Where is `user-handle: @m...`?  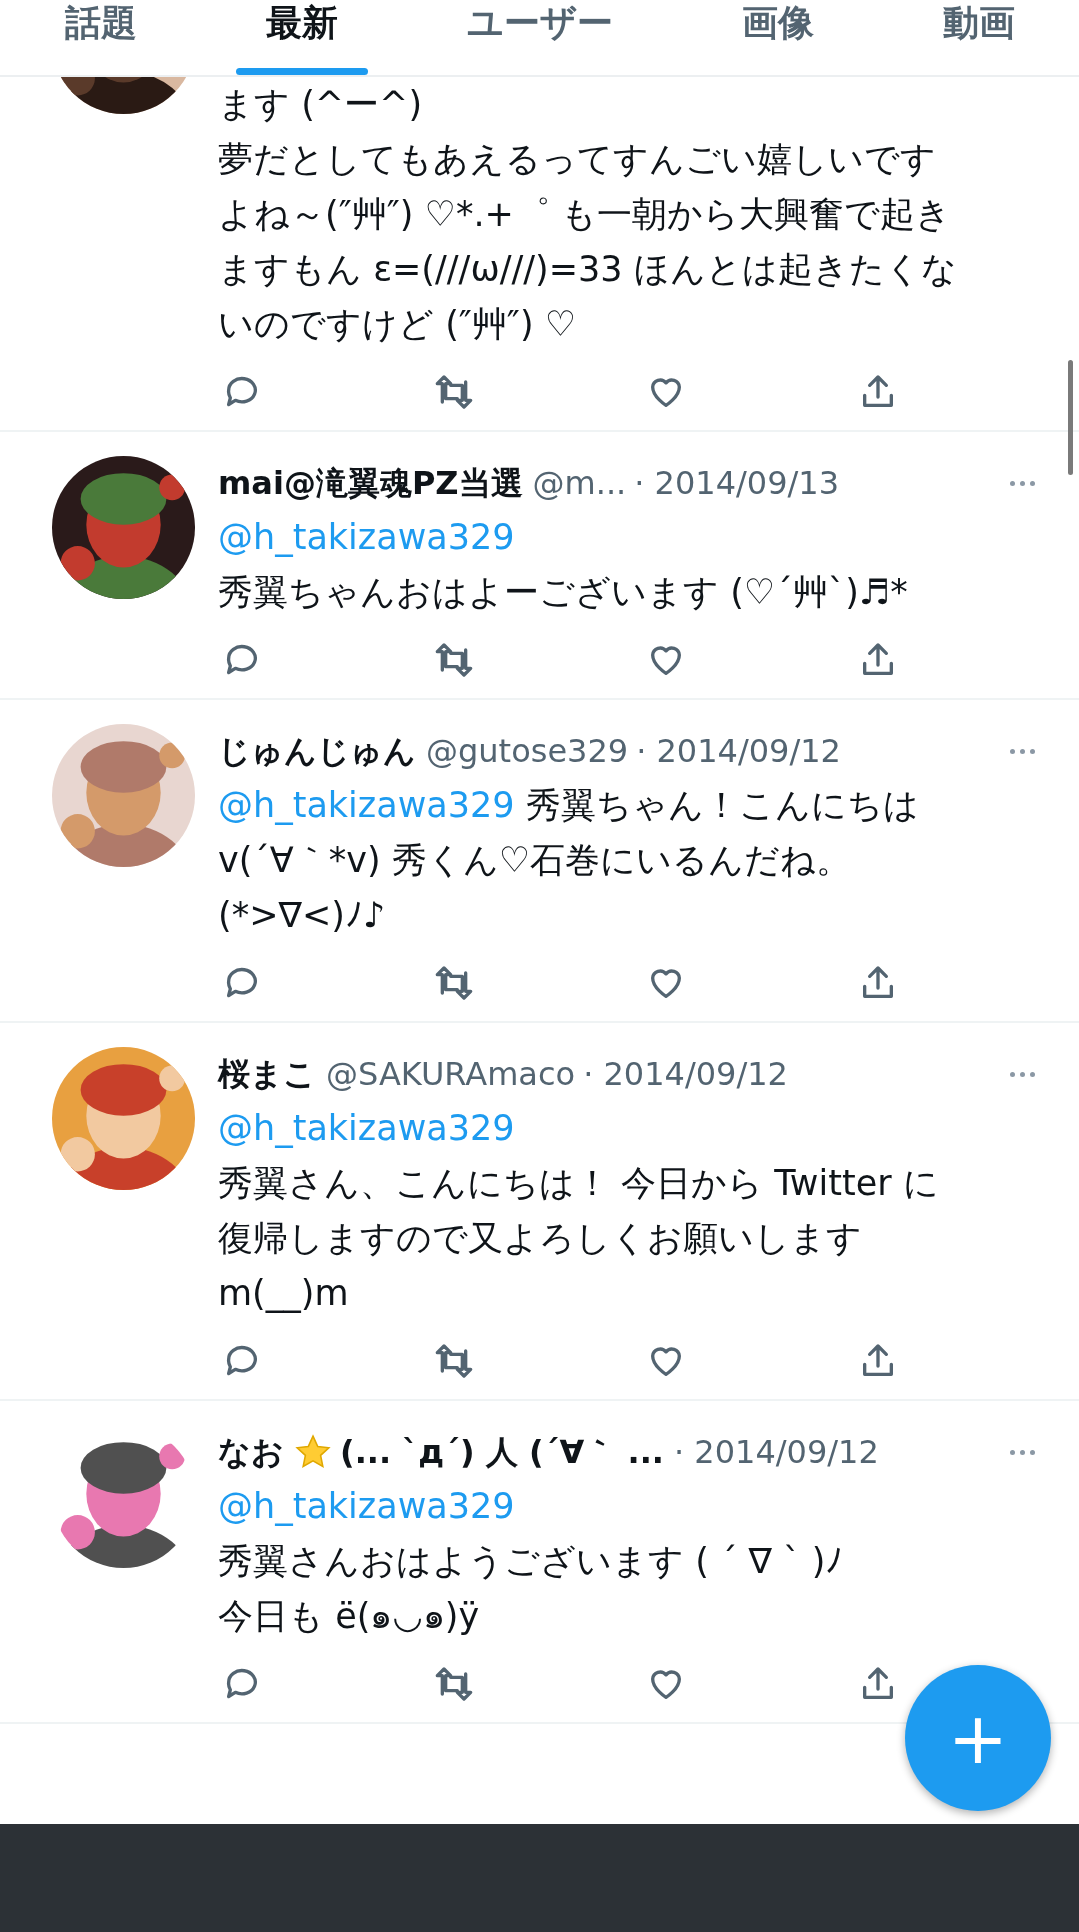
user-handle: @m... is located at coordinates (579, 483).